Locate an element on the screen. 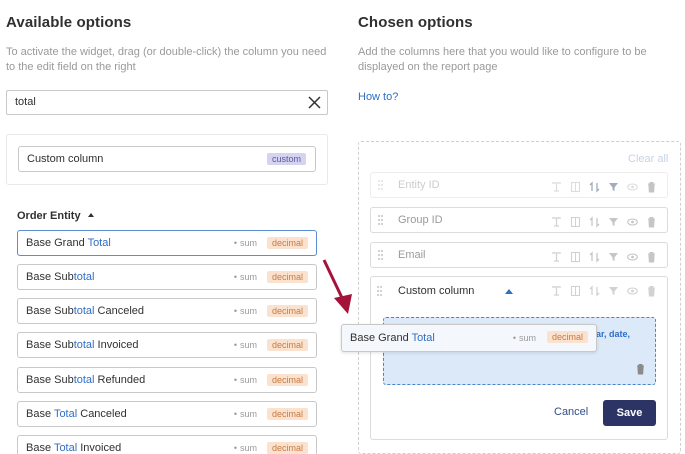 The height and width of the screenshot is (454, 685). custom-column-section: Custom column custom is located at coordinates (167, 159).